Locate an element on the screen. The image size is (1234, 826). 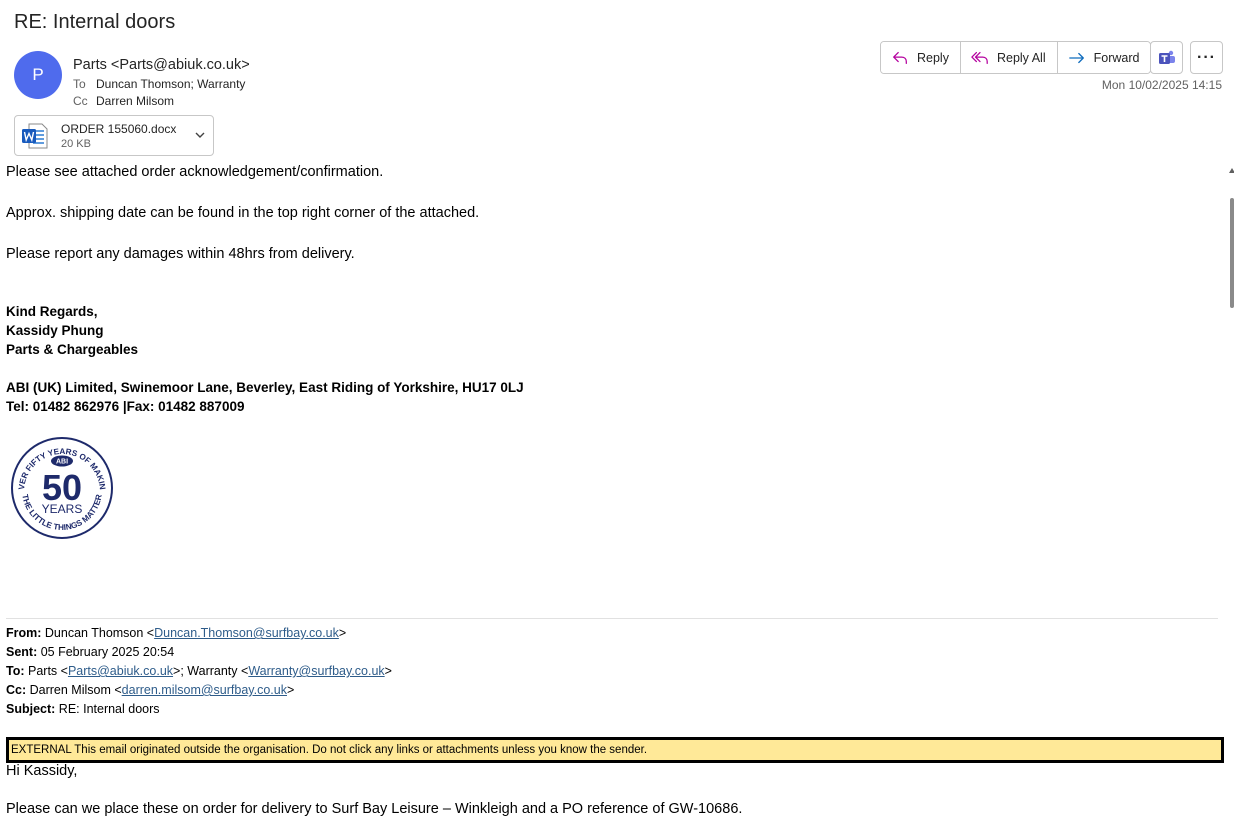
teams-icon is located at coordinates (1166, 57).